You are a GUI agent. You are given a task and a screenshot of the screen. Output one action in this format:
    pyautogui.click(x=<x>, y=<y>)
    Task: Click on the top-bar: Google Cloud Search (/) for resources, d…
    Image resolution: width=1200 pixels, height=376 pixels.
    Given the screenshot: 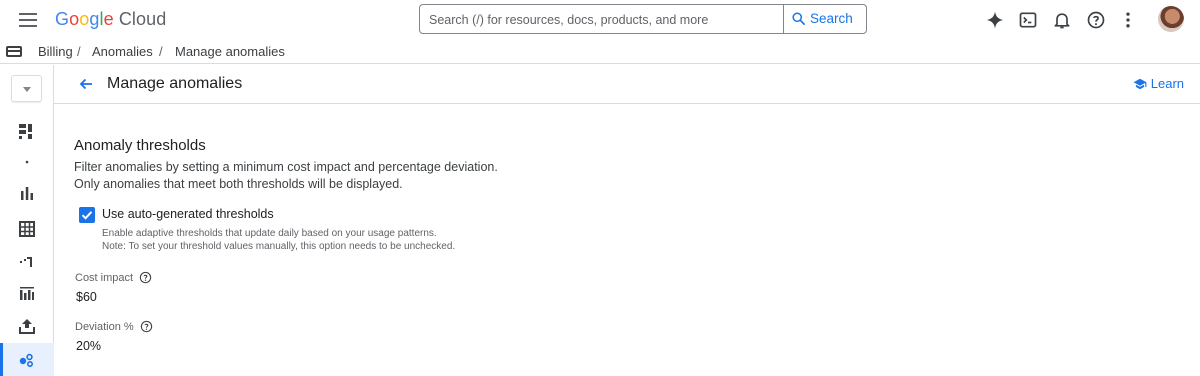 What is the action you would take?
    pyautogui.click(x=600, y=20)
    